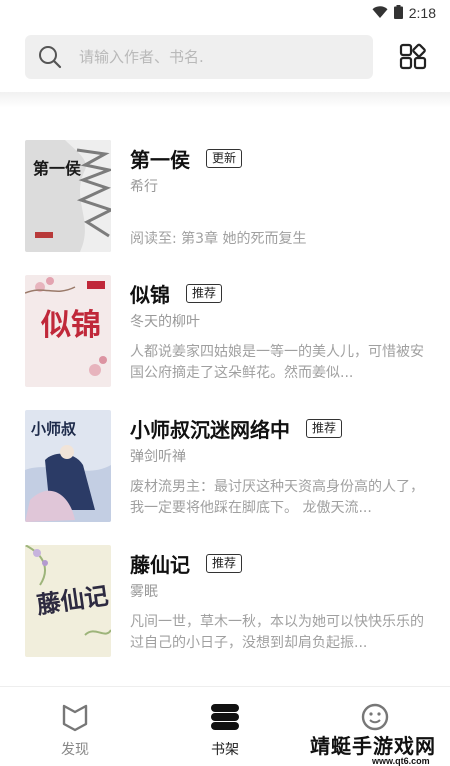  I want to click on book-title: 藤仙记, so click(160, 565).